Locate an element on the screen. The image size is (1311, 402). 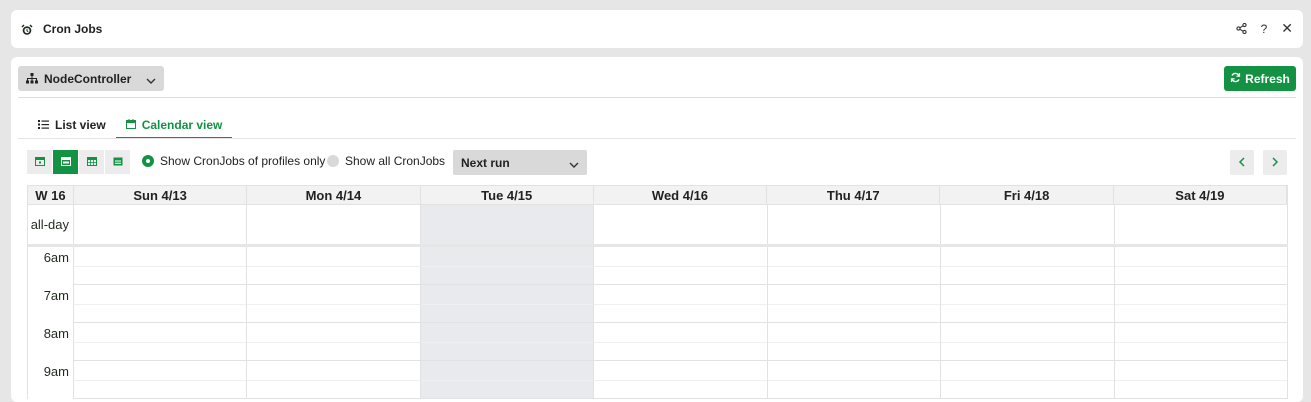
chevron-left-icon is located at coordinates (1242, 163).